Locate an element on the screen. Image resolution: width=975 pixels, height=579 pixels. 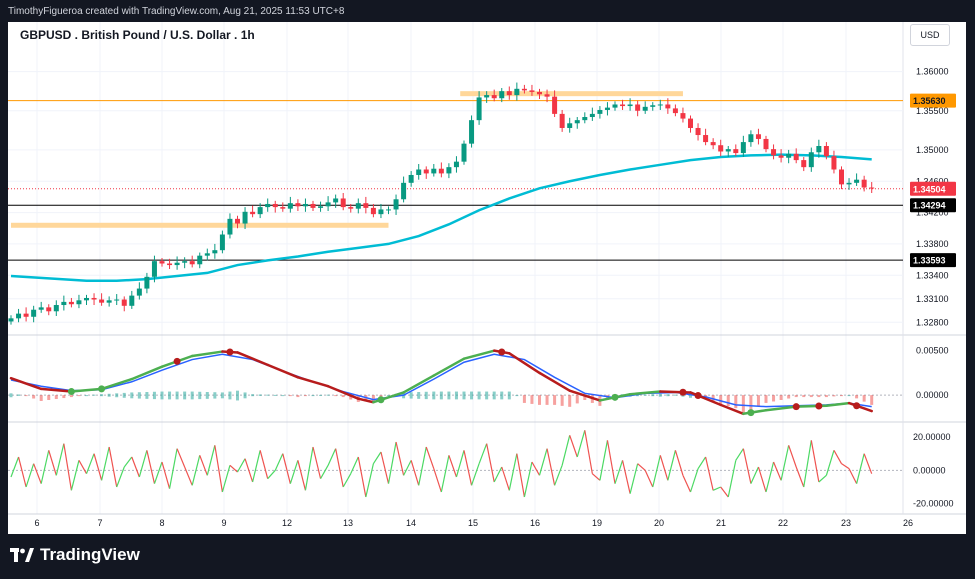
price-tick-label: 1.36000 is located at coordinates (932, 72).